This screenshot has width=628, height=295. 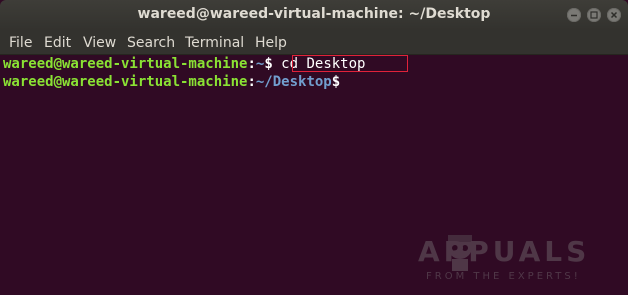 What do you see at coordinates (314, 42) in the screenshot?
I see `menu-bar: File Edit View Search Terminal Help` at bounding box center [314, 42].